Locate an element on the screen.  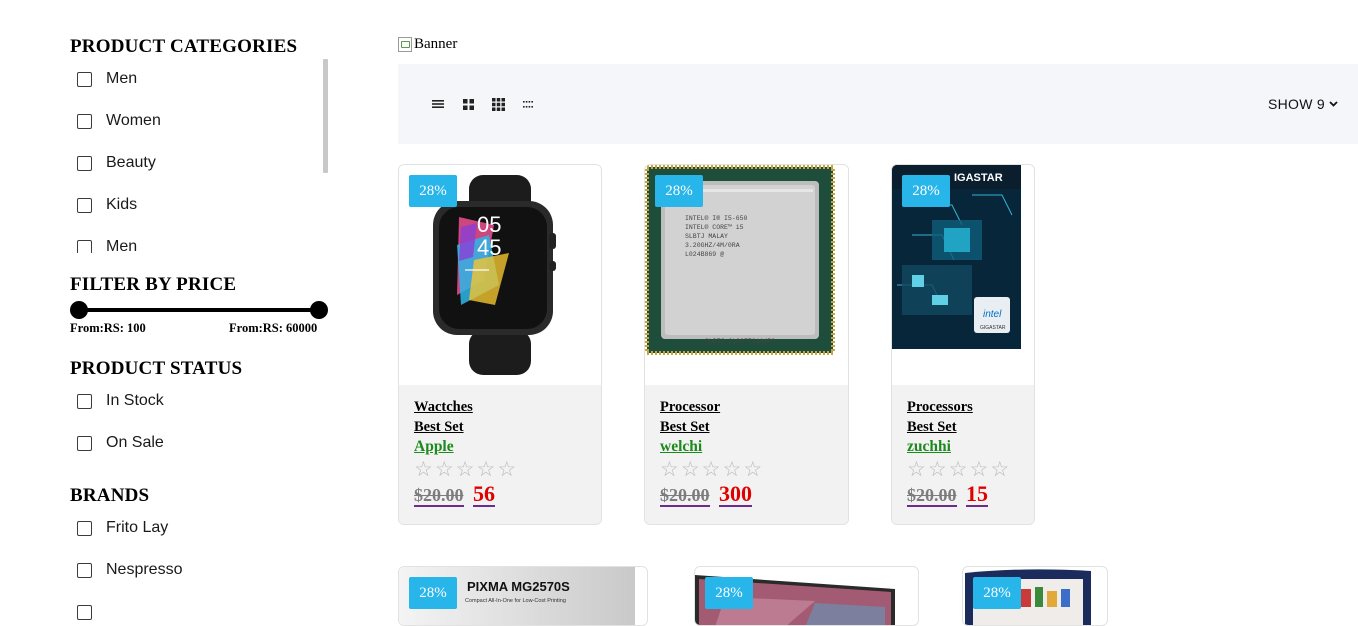
category-item-women: Women is located at coordinates (115, 121).